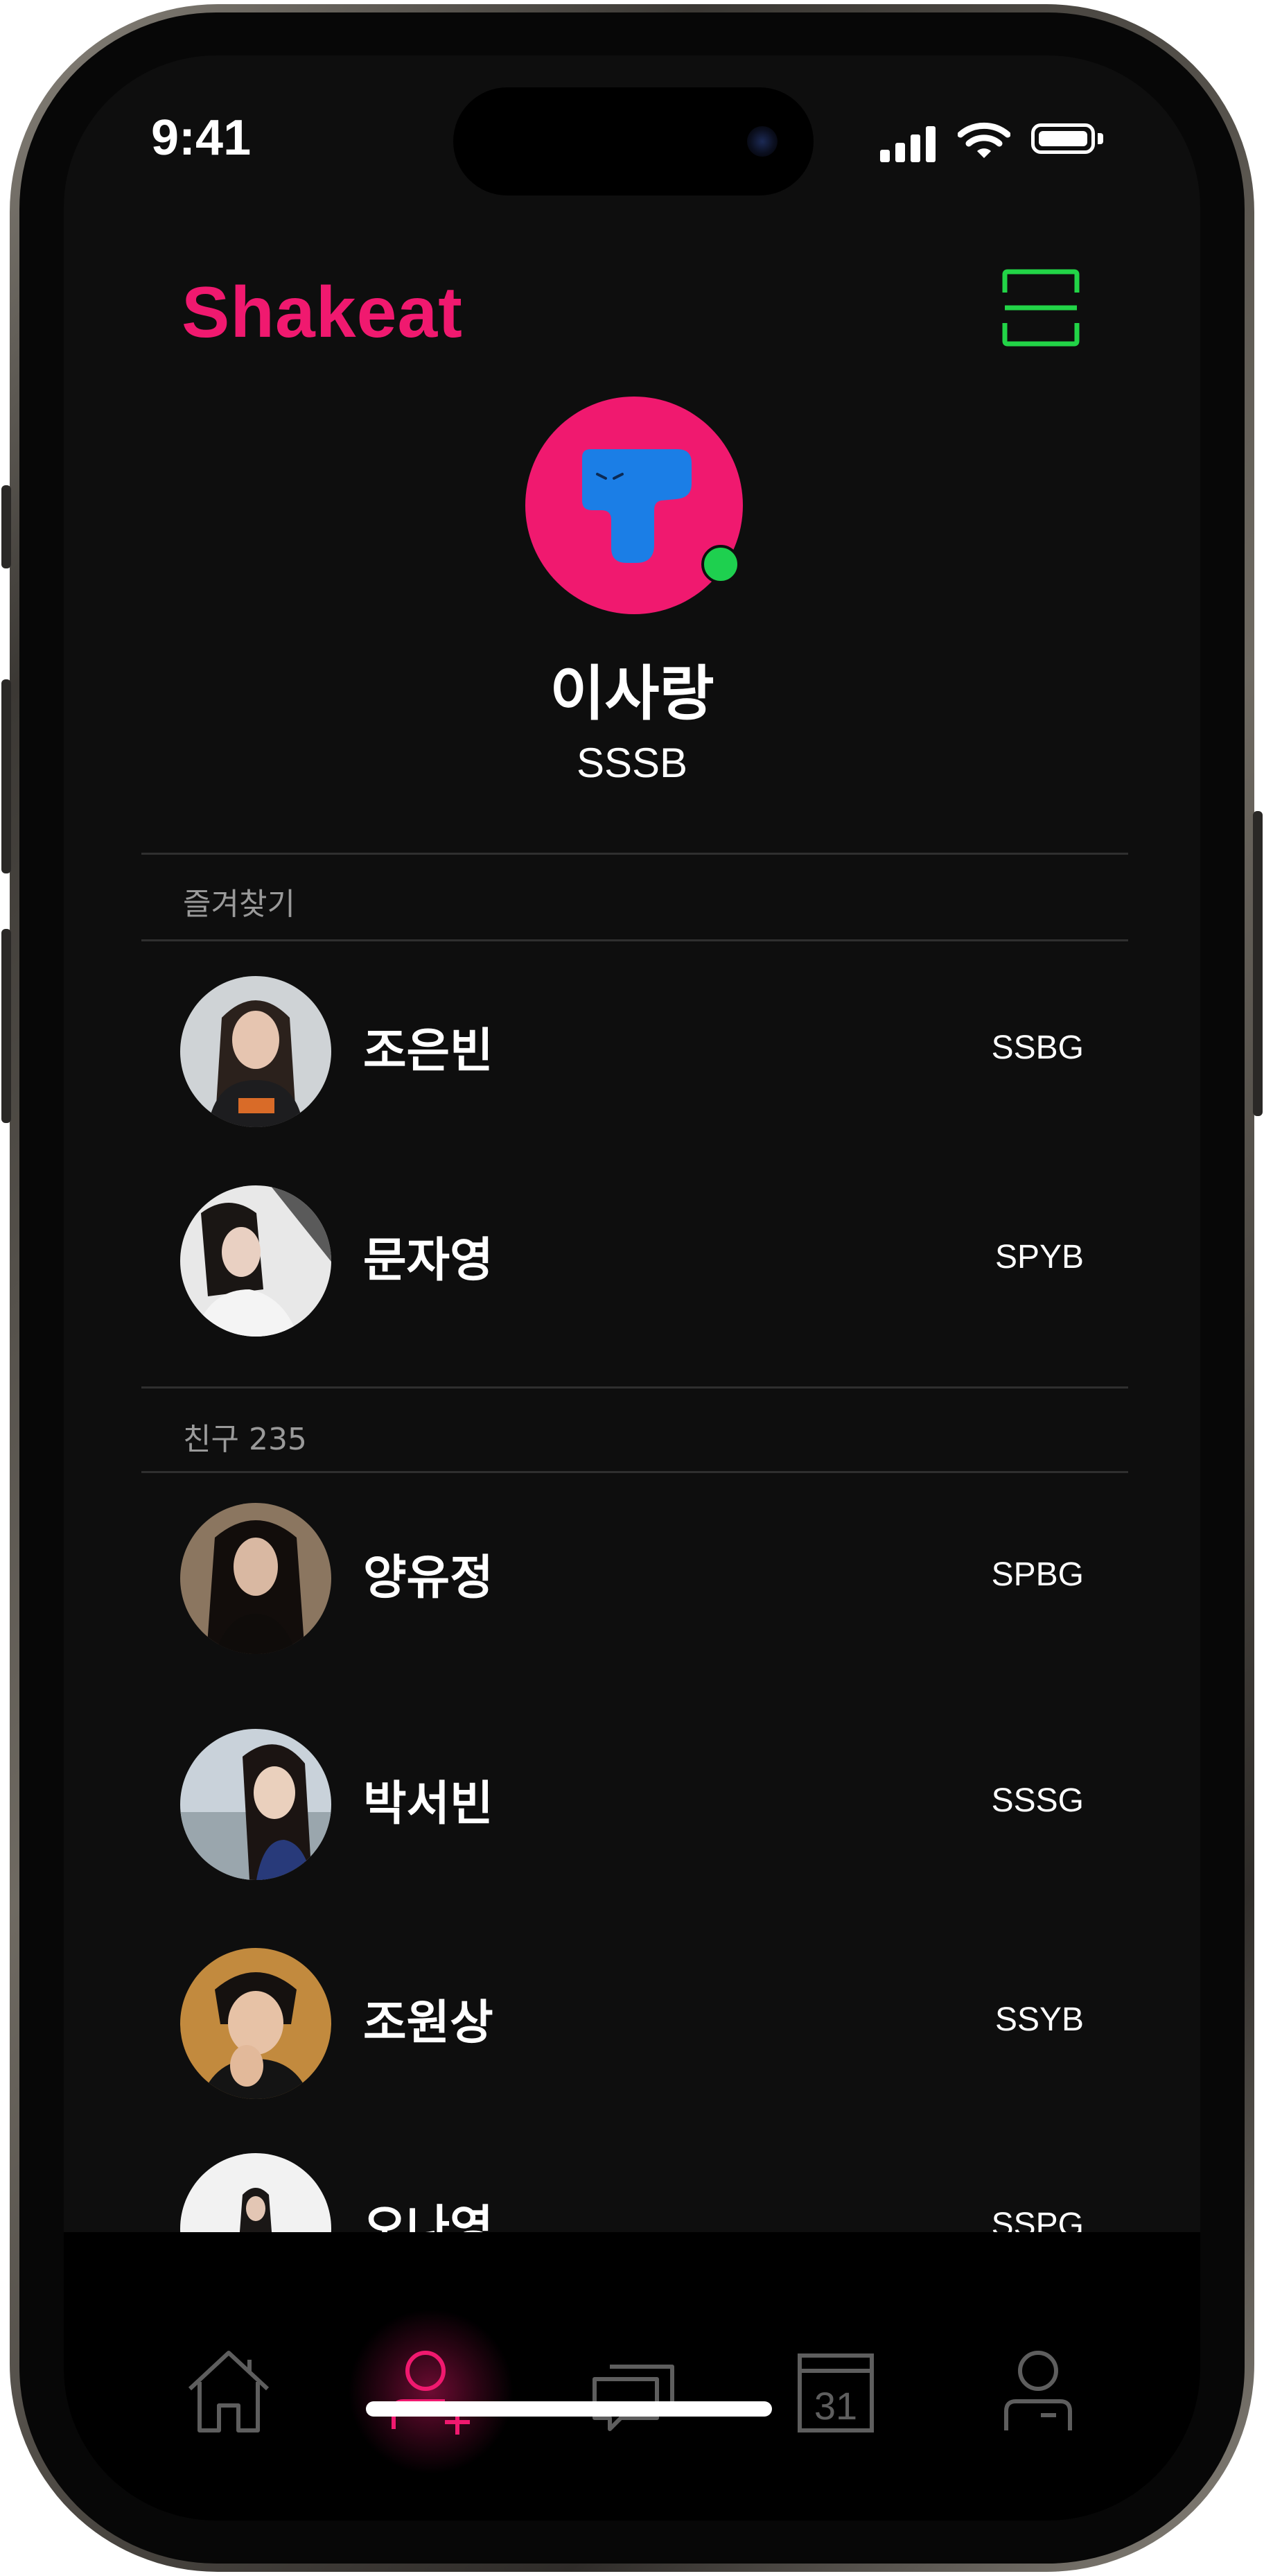 The height and width of the screenshot is (2576, 1264). What do you see at coordinates (762, 141) in the screenshot?
I see `front-camera-icon` at bounding box center [762, 141].